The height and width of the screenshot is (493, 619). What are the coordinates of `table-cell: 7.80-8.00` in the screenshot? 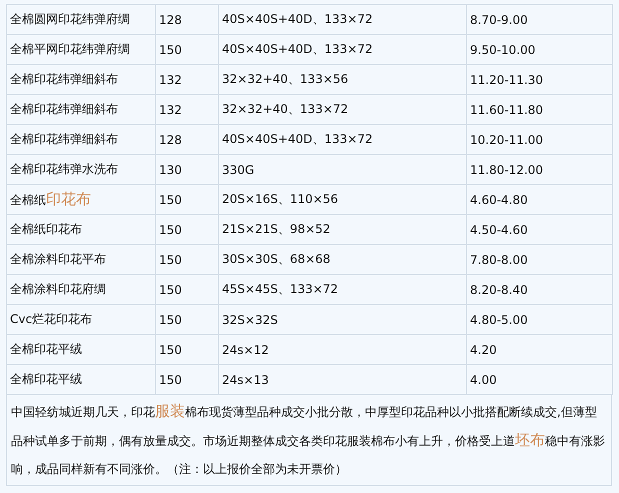 It's located at (539, 259).